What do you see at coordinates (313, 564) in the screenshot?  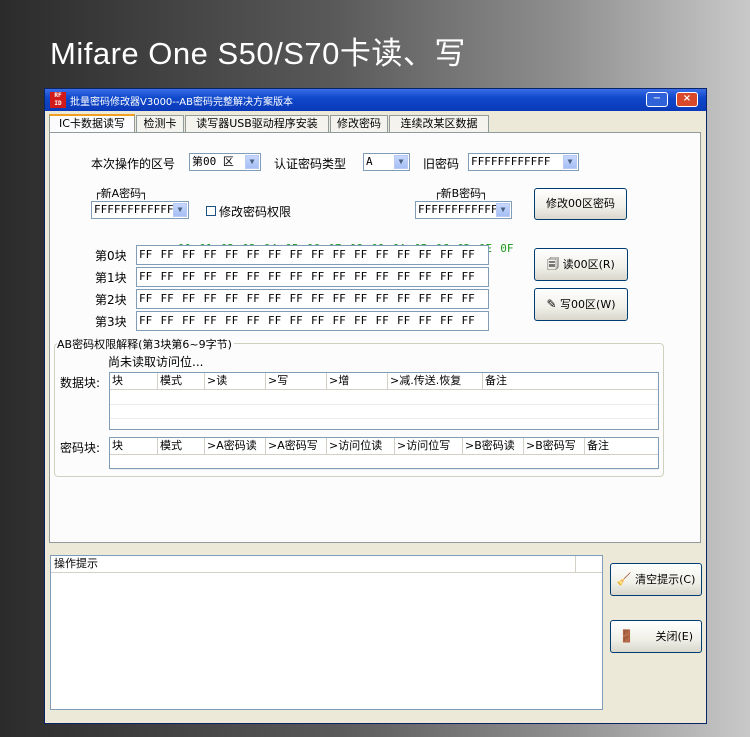 I see `operation-log-title: 操作提示` at bounding box center [313, 564].